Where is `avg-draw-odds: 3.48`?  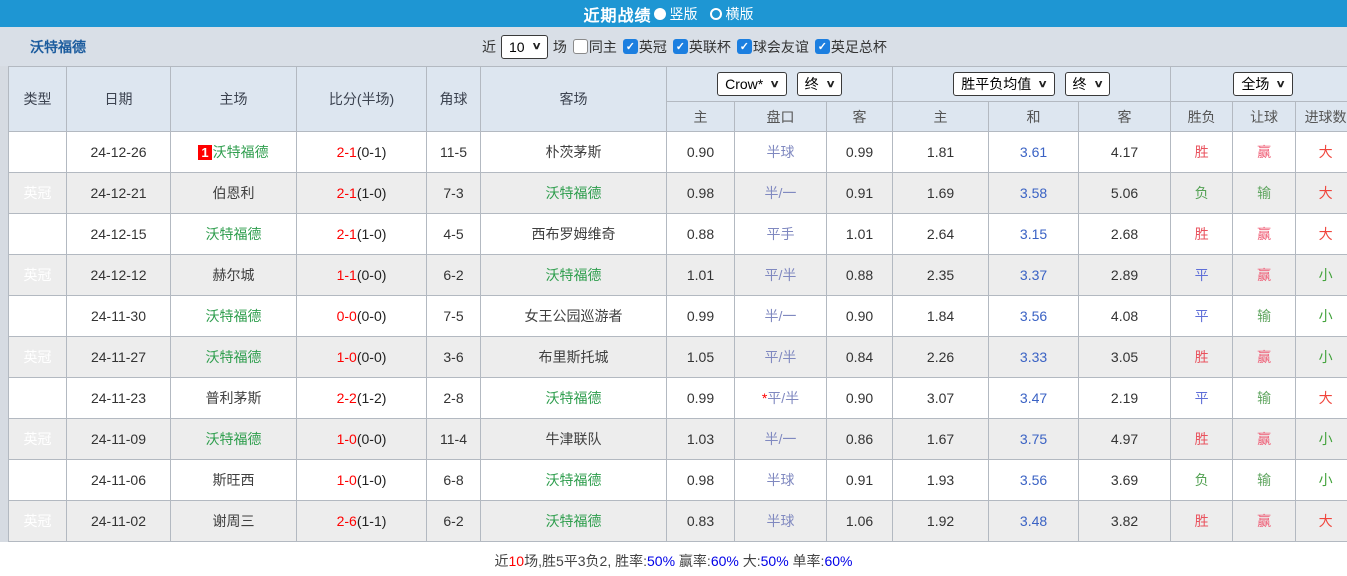
avg-draw-odds: 3.48 is located at coordinates (1034, 521).